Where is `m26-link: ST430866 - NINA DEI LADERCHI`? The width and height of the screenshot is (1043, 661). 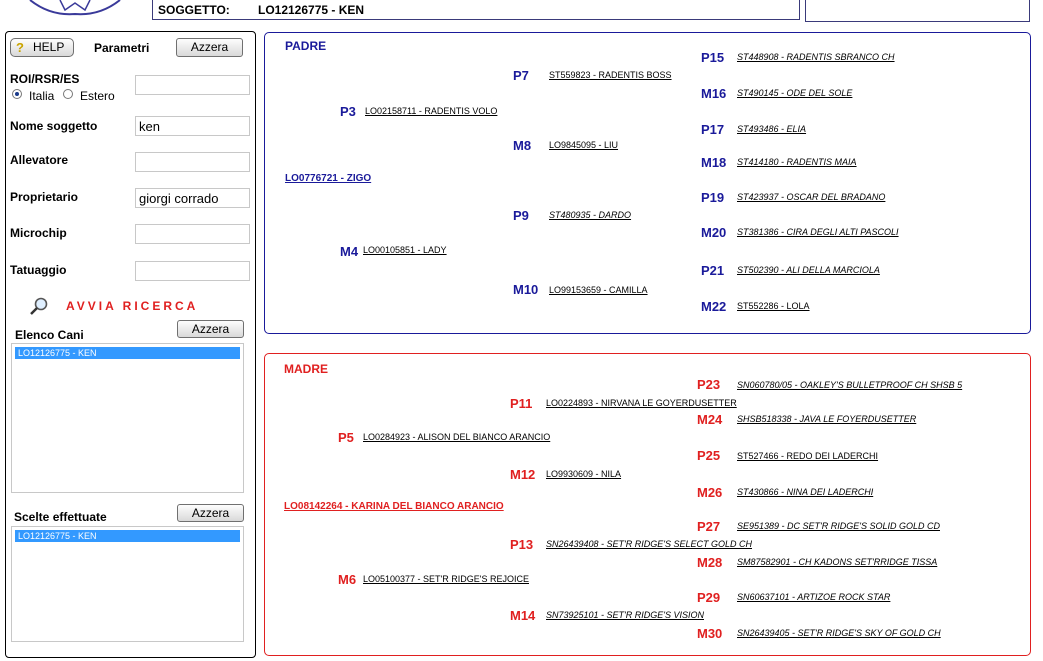 m26-link: ST430866 - NINA DEI LADERCHI is located at coordinates (805, 492).